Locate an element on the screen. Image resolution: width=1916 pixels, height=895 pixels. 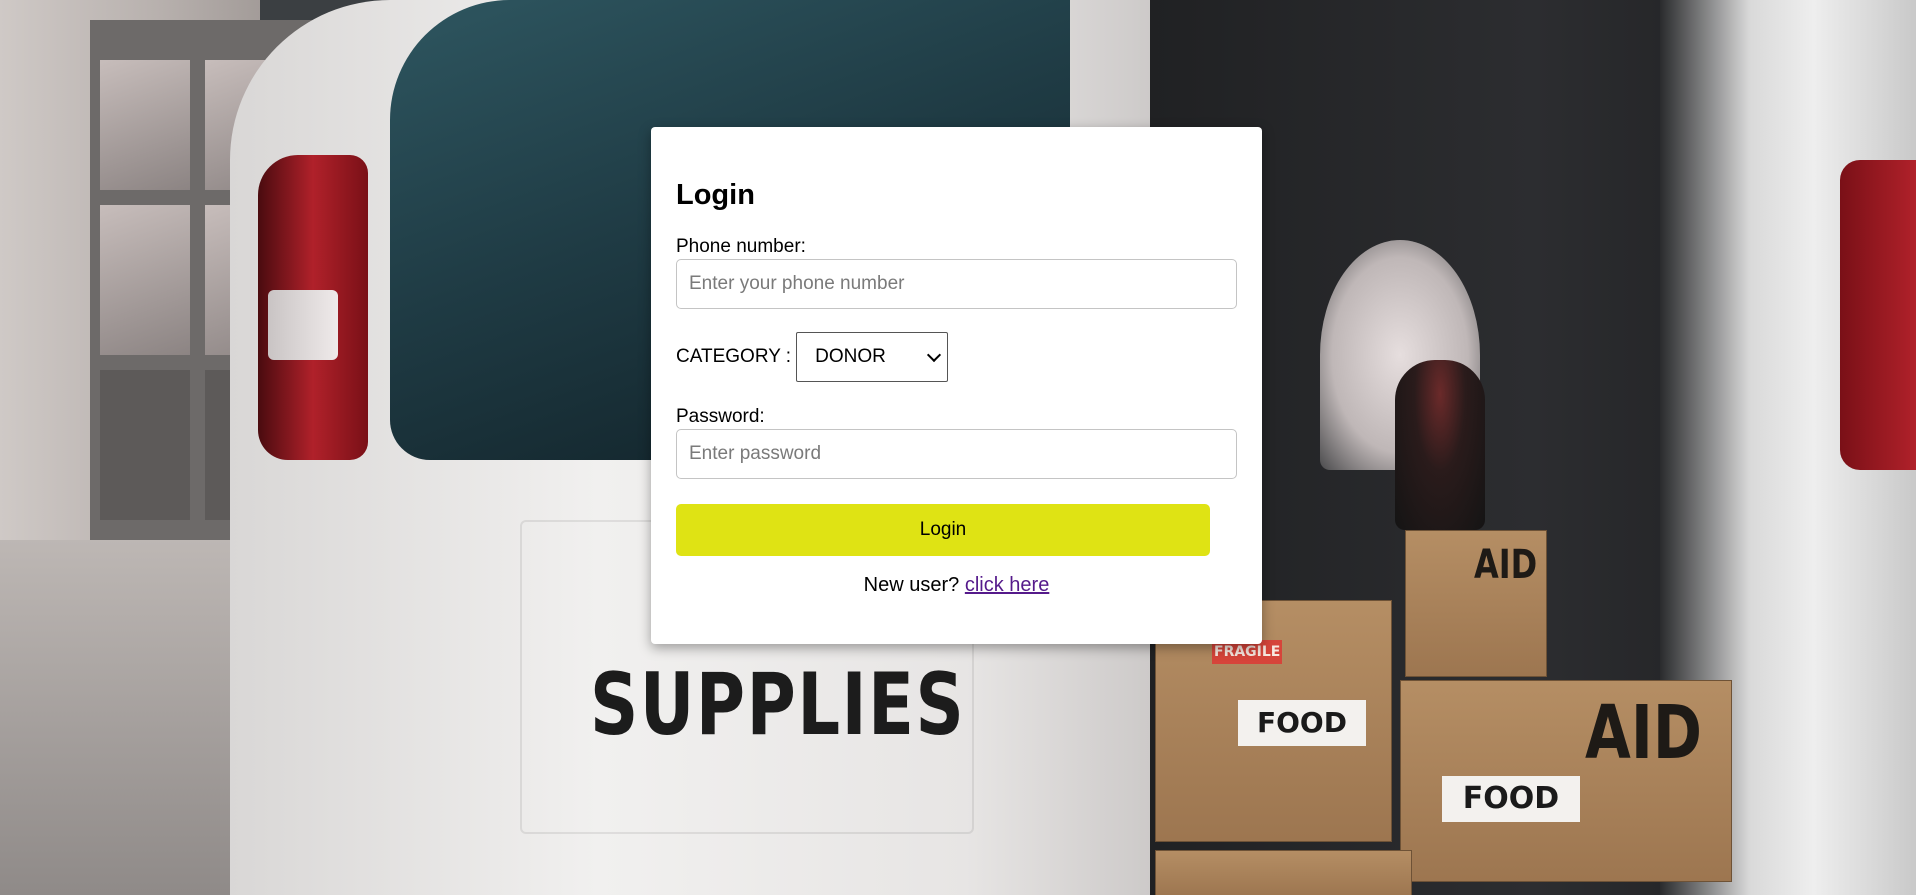
login-title: Login is located at coordinates (715, 195).